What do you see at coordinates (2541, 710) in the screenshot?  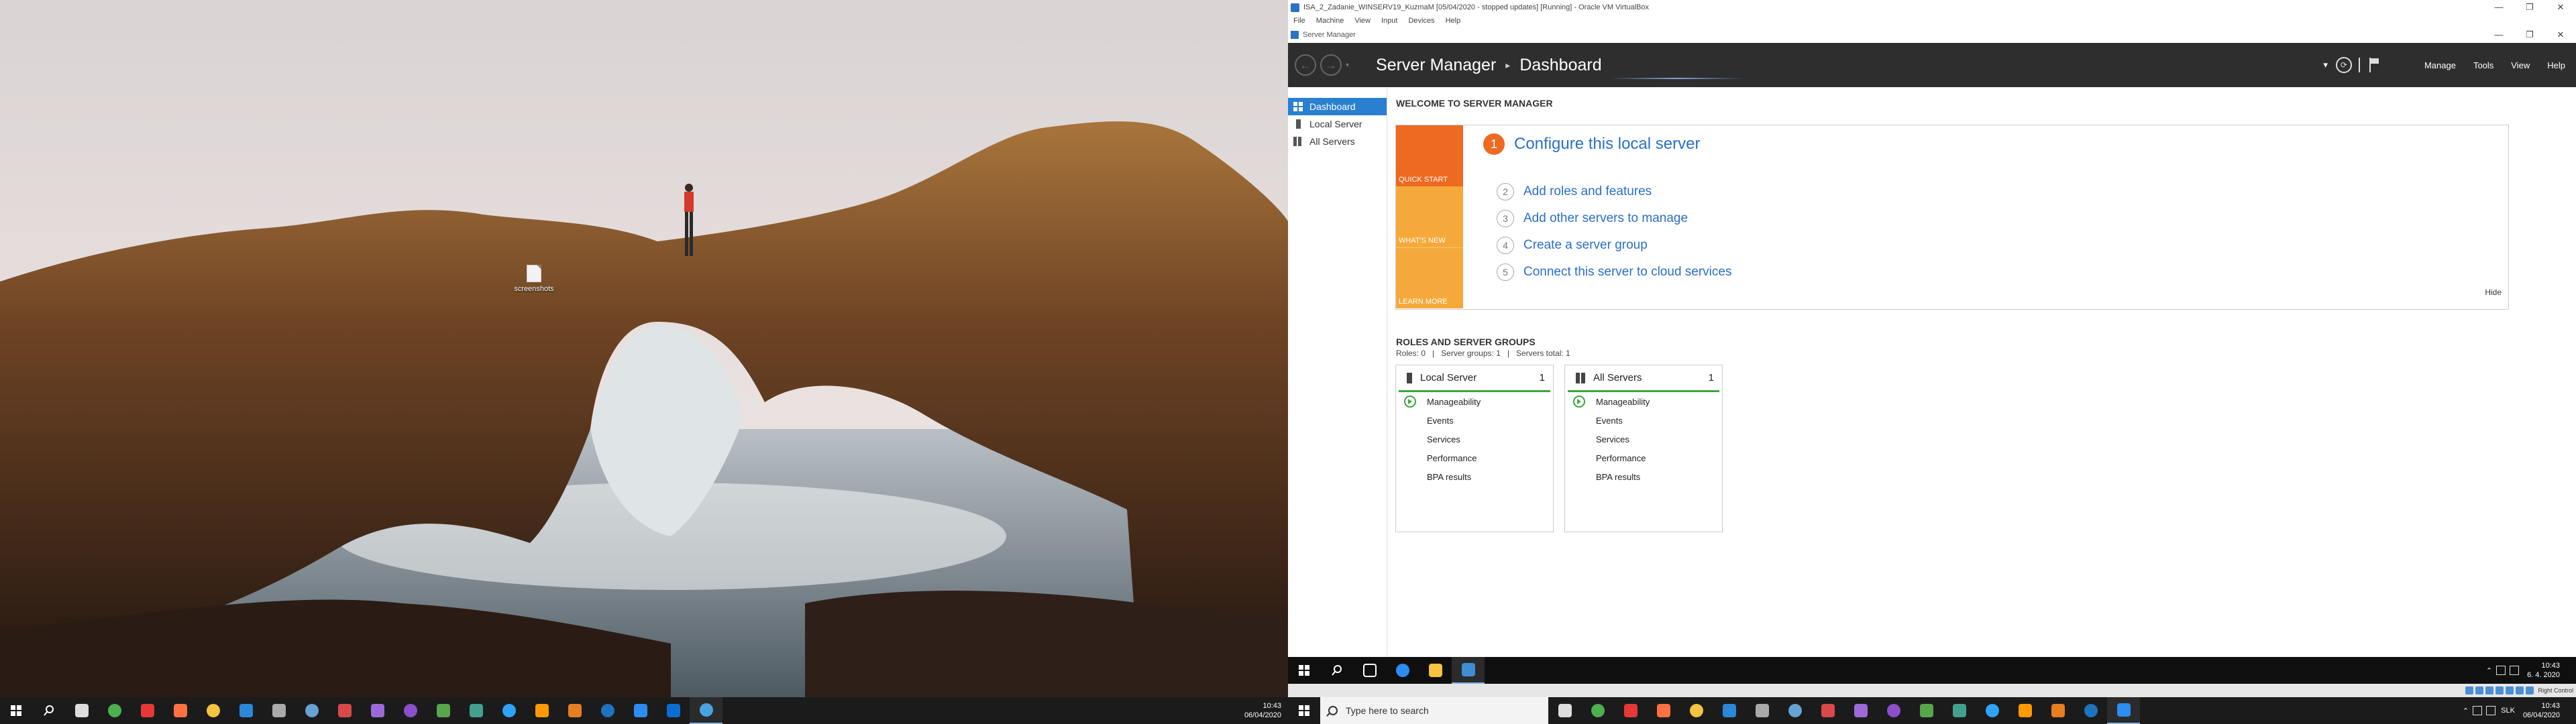 I see `system-clock-secondary: 10:43 06/04/2020` at bounding box center [2541, 710].